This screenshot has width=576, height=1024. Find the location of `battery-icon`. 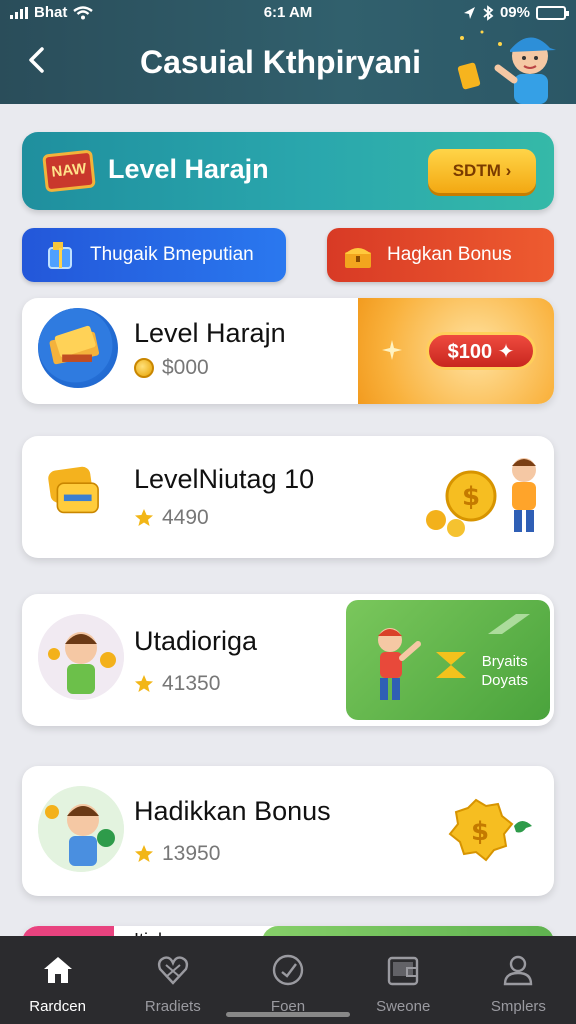

battery-icon is located at coordinates (552, 12).